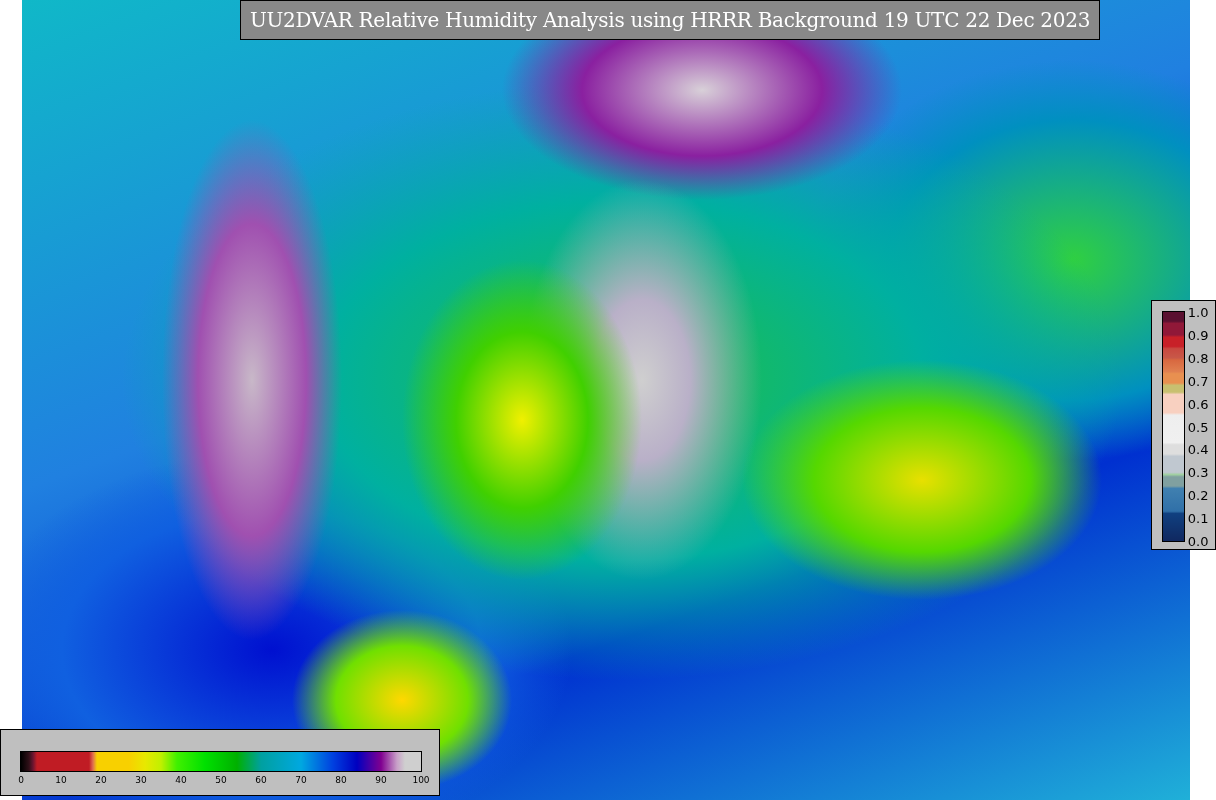  What do you see at coordinates (261, 780) in the screenshot?
I see `scale-label: 60` at bounding box center [261, 780].